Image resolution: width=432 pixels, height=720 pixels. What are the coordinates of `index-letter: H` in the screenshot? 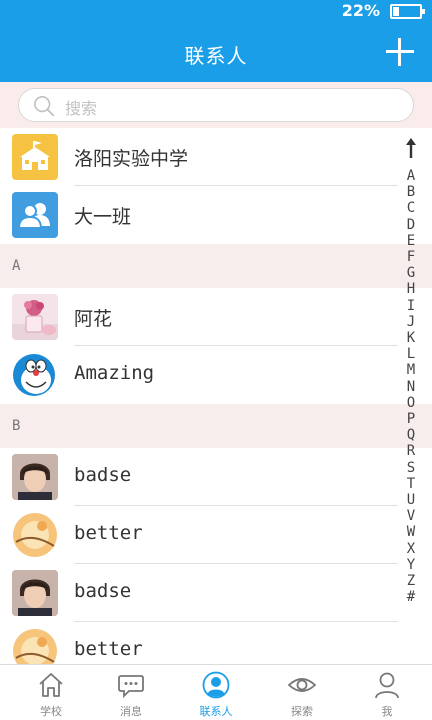 It's located at (411, 289).